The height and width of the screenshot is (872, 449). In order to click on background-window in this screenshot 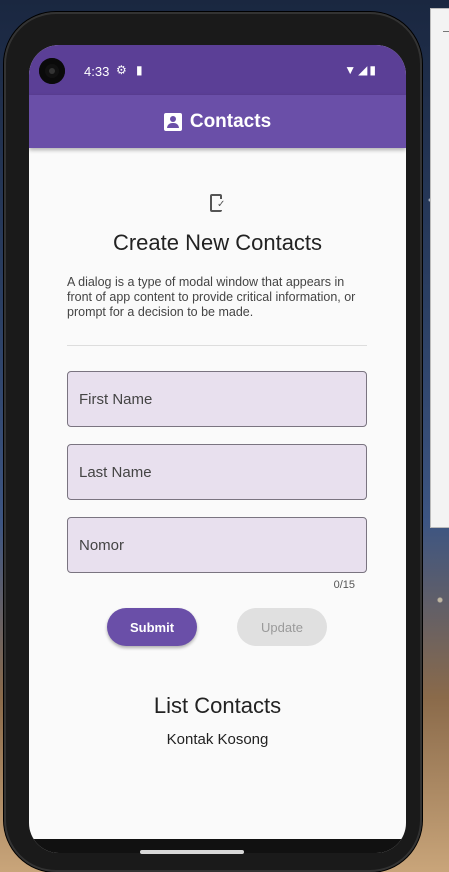, I will do `click(439, 268)`.